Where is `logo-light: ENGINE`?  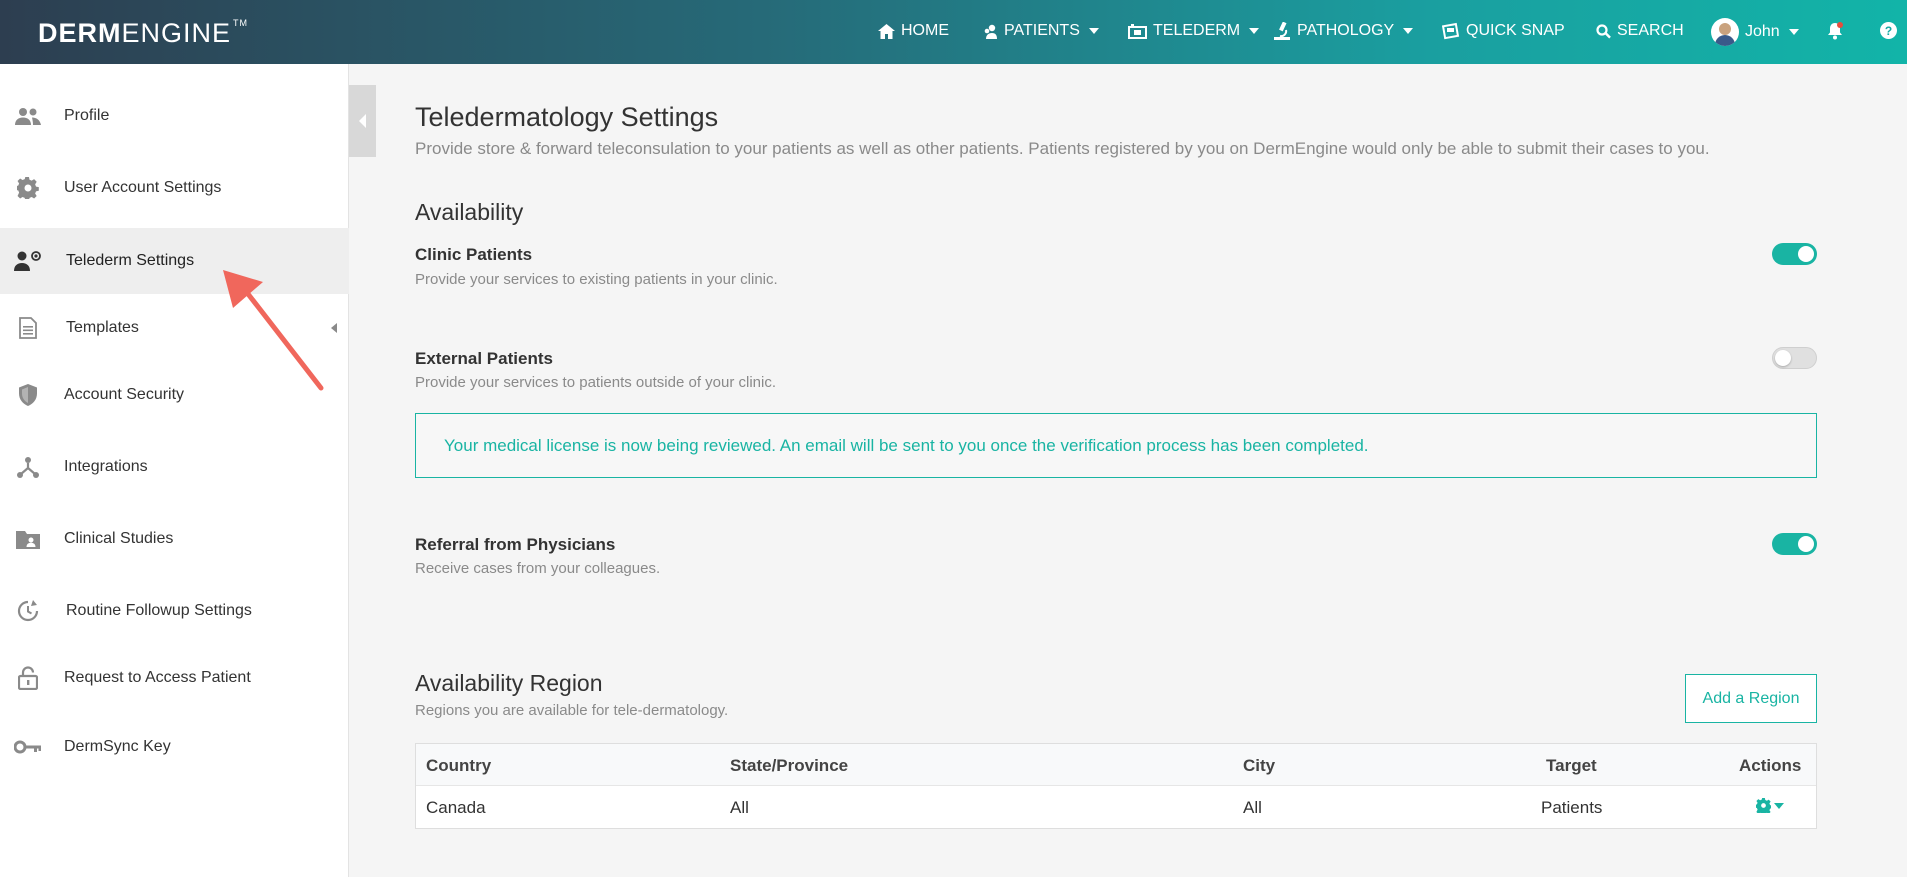
logo-light: ENGINE is located at coordinates (176, 33).